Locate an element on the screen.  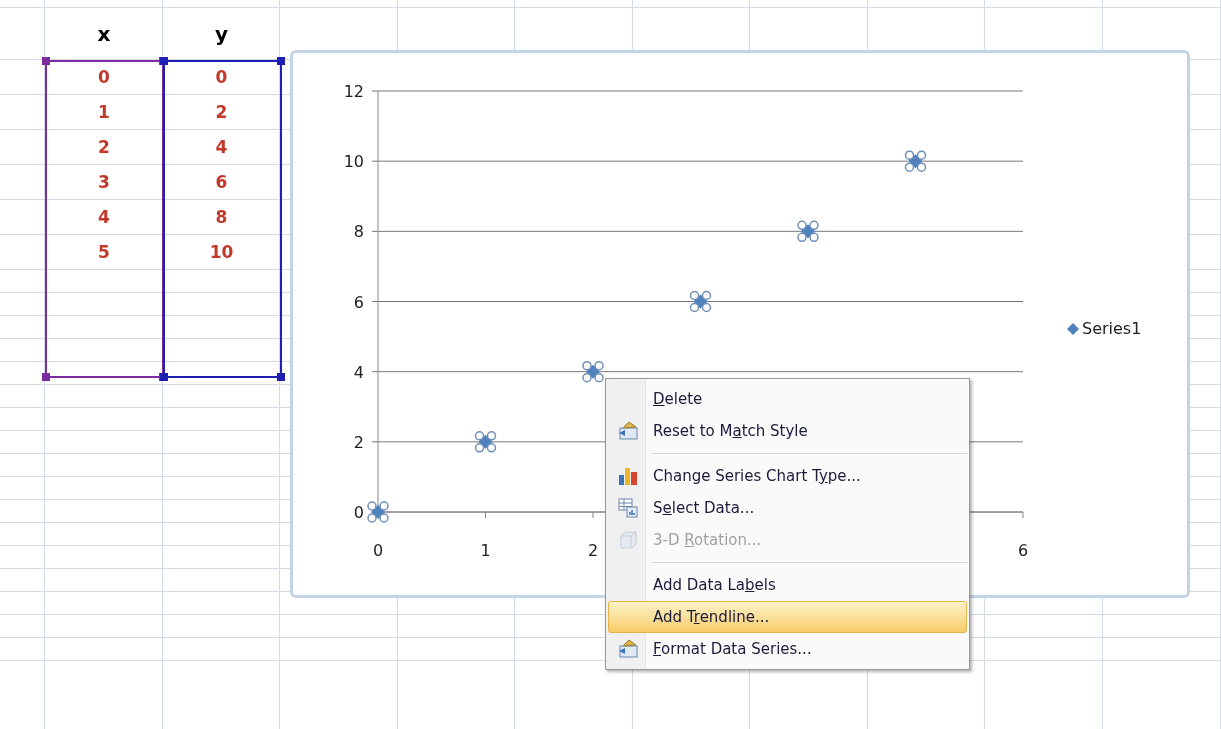
cell-value: 1 is located at coordinates (104, 112).